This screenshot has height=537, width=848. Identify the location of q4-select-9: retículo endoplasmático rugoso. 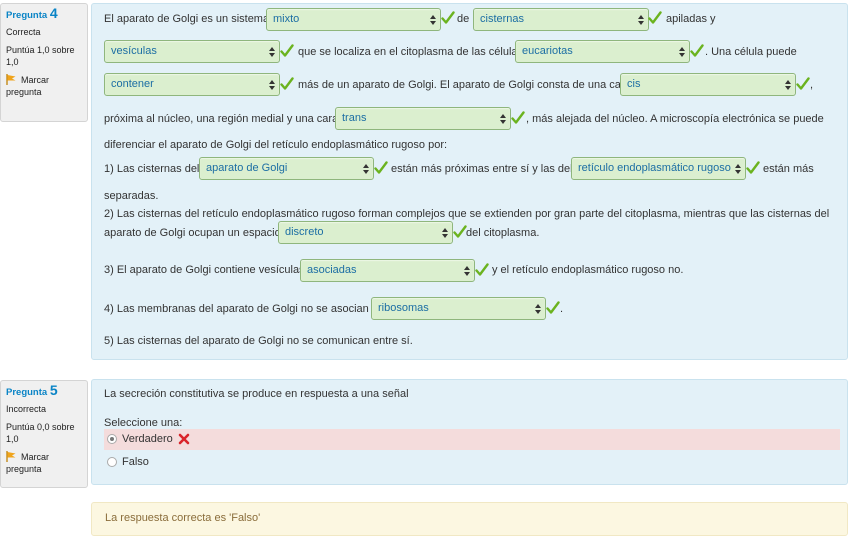
(658, 168).